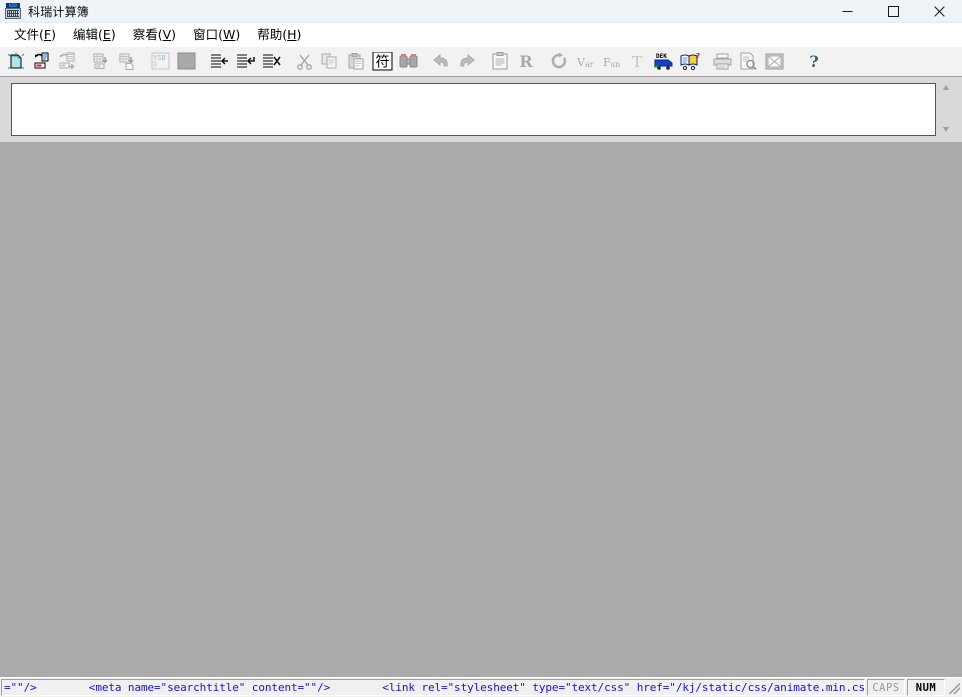 Image resolution: width=962 pixels, height=697 pixels. What do you see at coordinates (47, 34) in the screenshot?
I see `menu-accel-file: F` at bounding box center [47, 34].